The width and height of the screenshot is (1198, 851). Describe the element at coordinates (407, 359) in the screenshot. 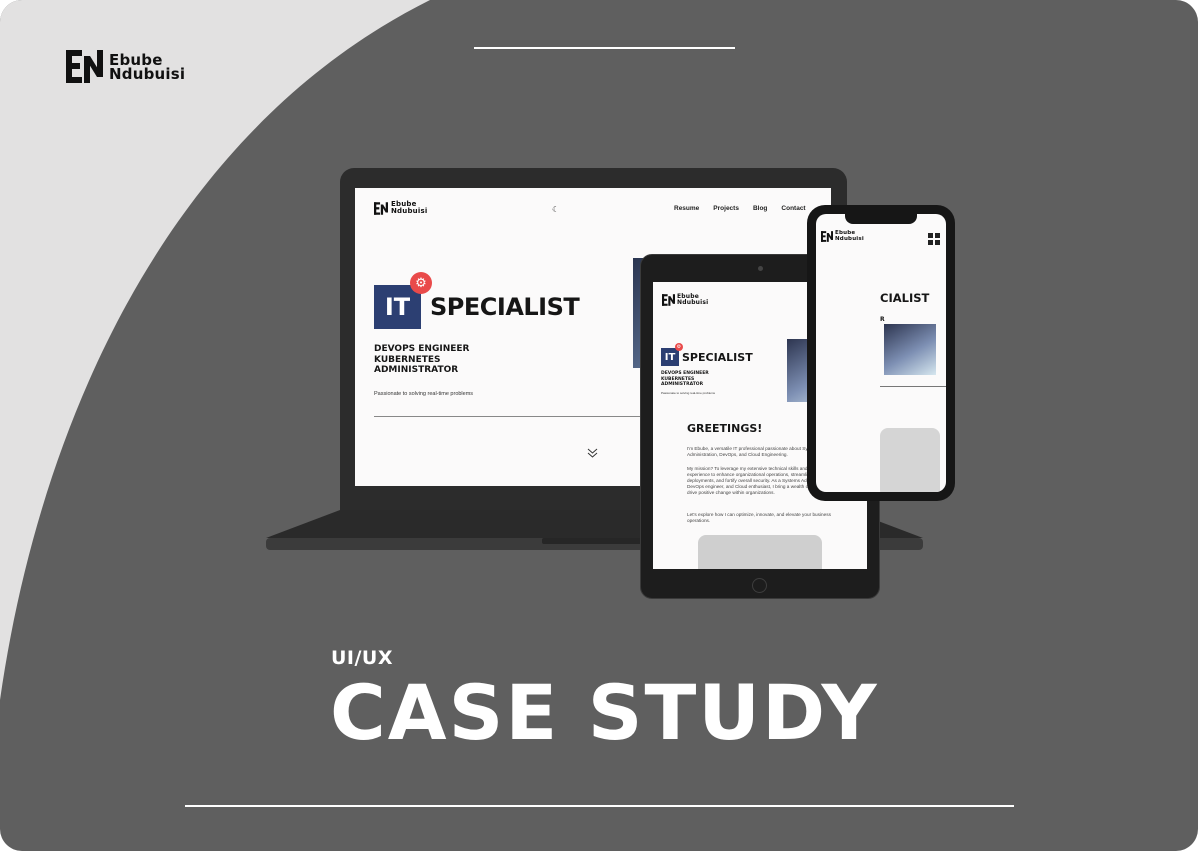

I see `role-item: KUBERNETES` at that location.